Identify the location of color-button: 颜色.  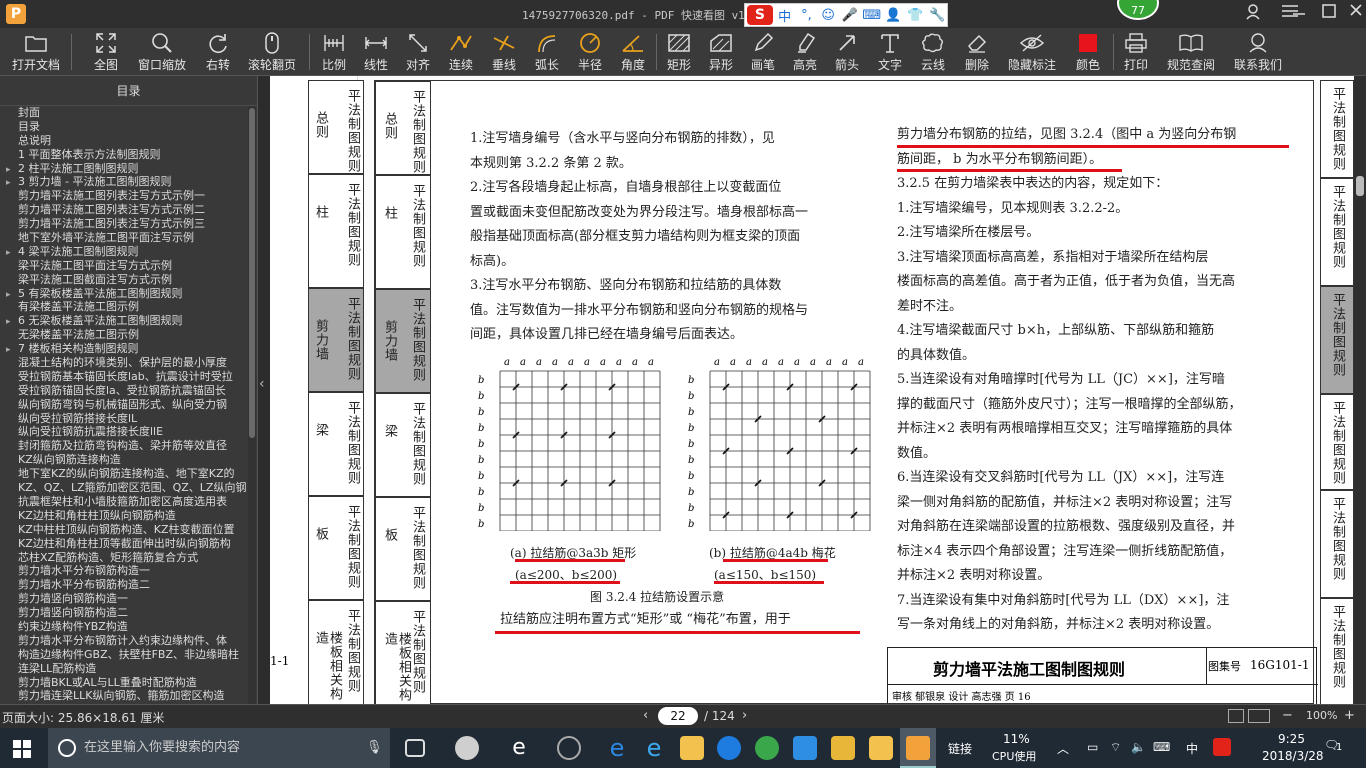
(1088, 52).